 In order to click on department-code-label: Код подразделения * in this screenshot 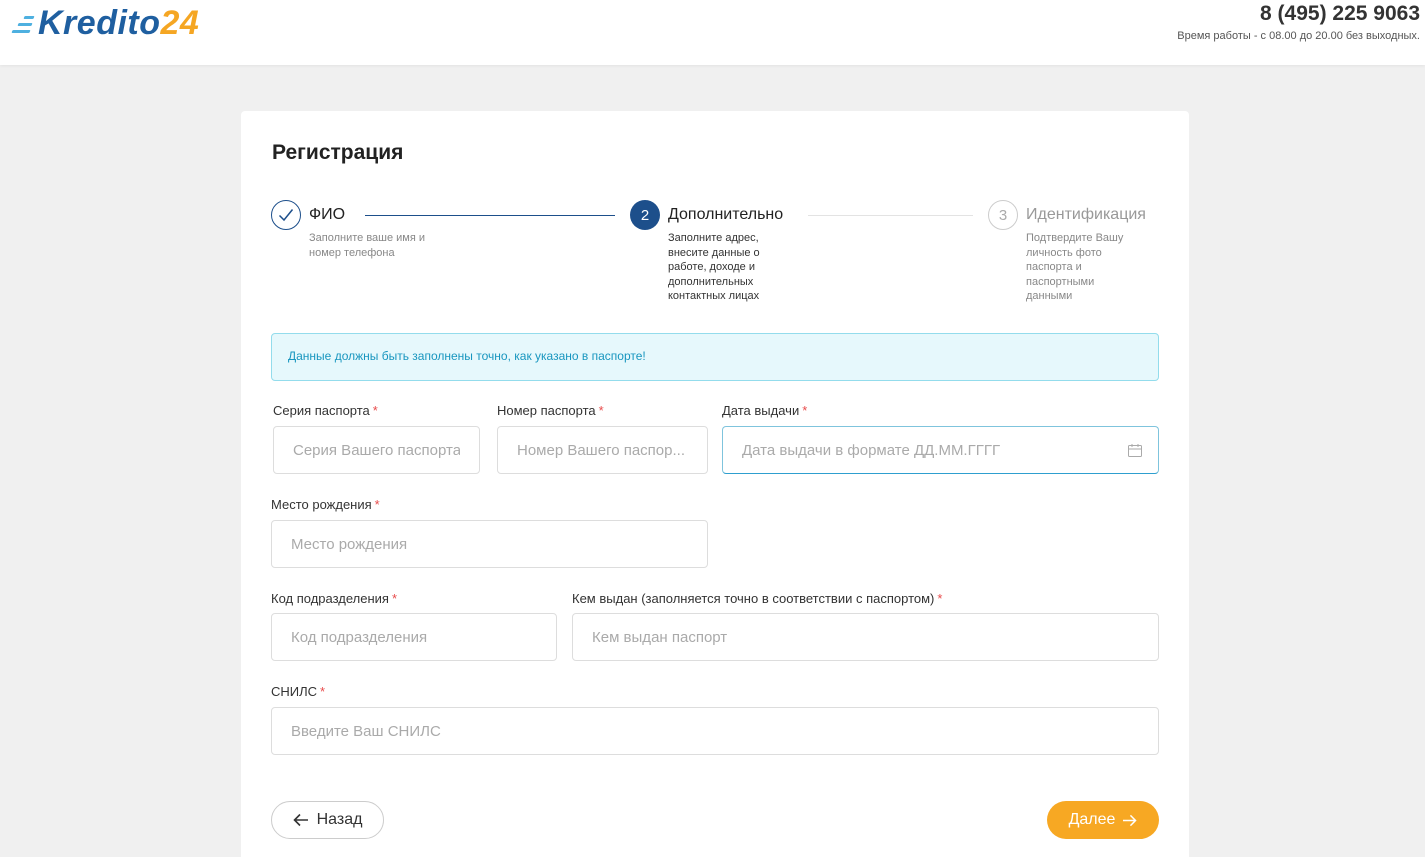, I will do `click(334, 598)`.